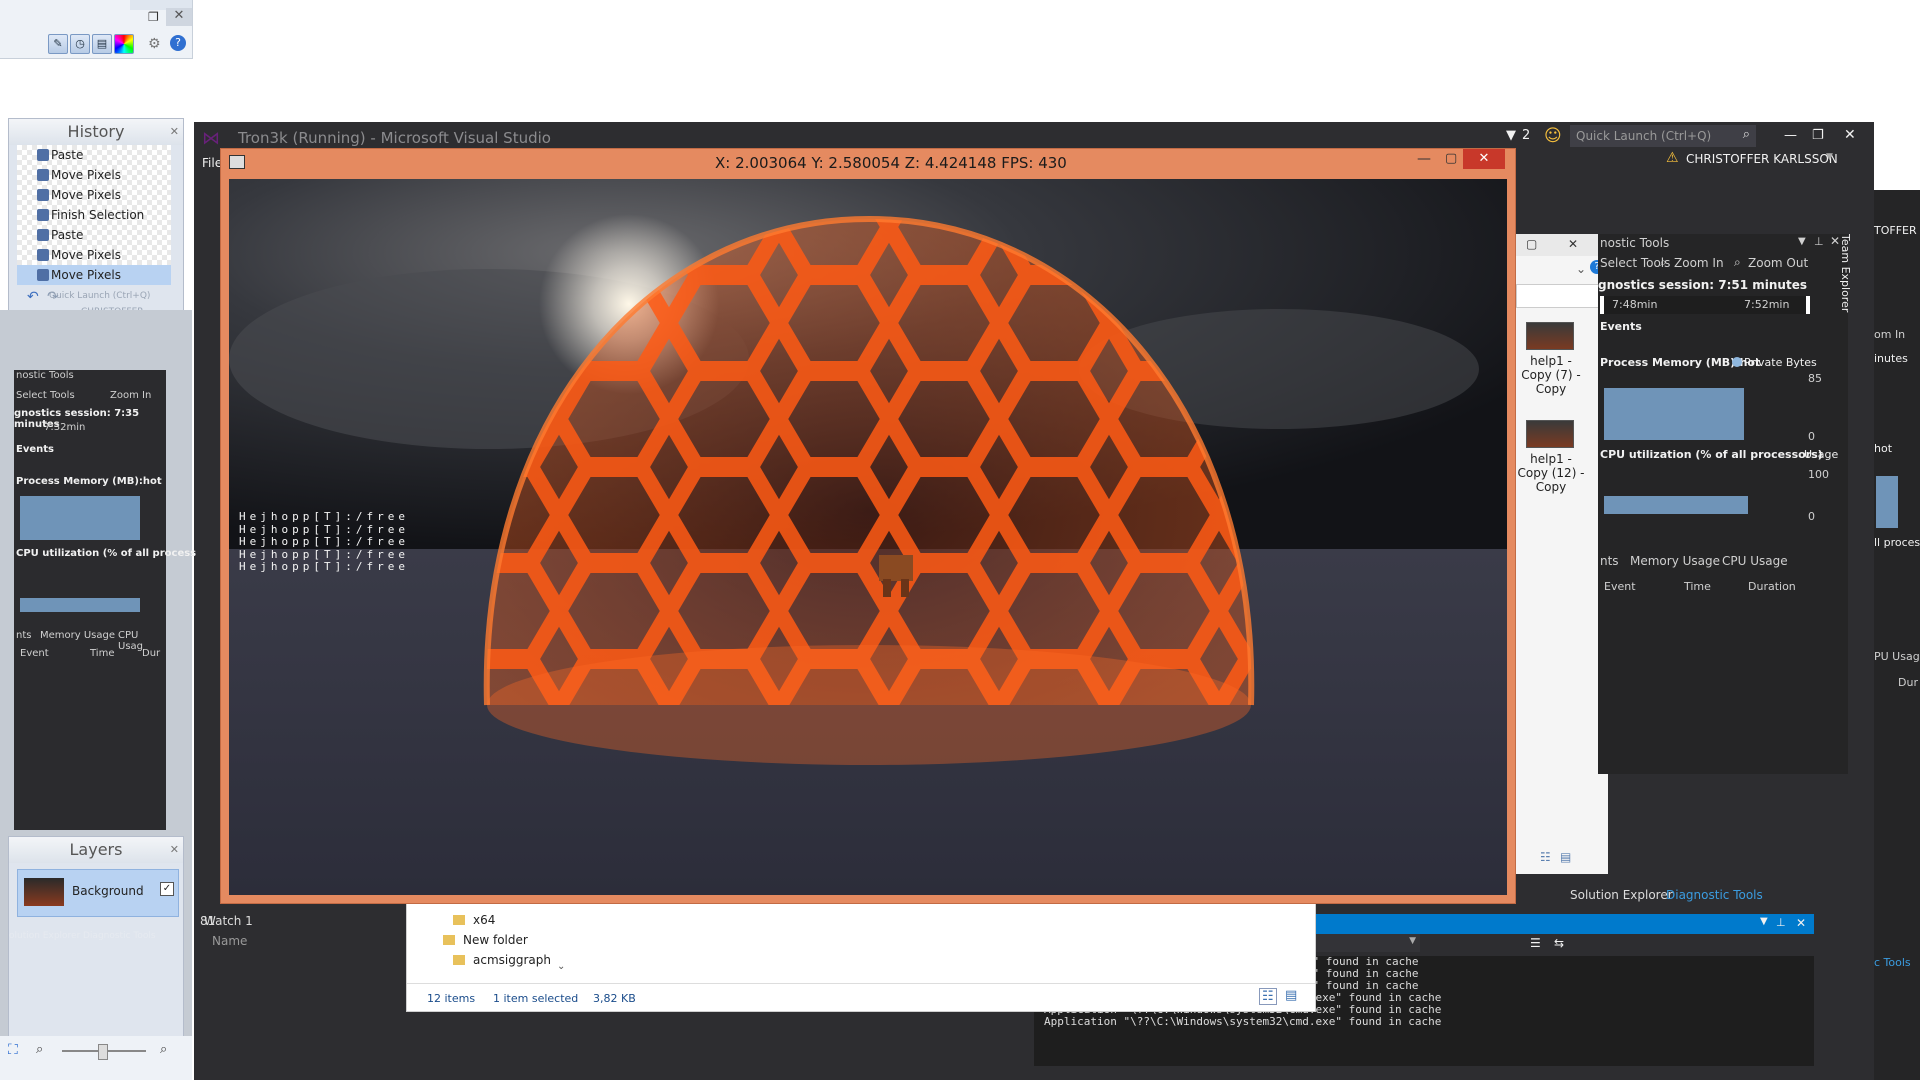  I want to click on tab-memory-usage: Memory Usage, so click(1675, 561).